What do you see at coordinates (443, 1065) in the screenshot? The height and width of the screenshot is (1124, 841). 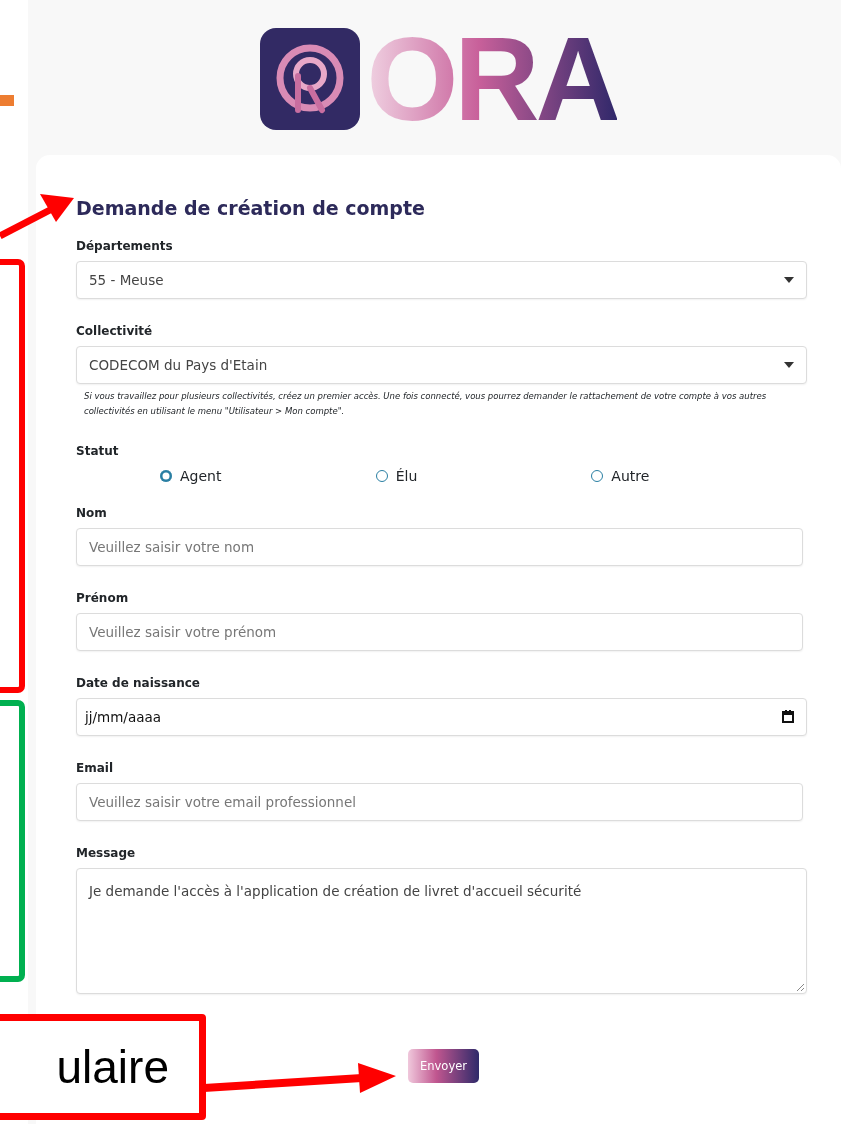 I see `submit-button: Envoyer` at bounding box center [443, 1065].